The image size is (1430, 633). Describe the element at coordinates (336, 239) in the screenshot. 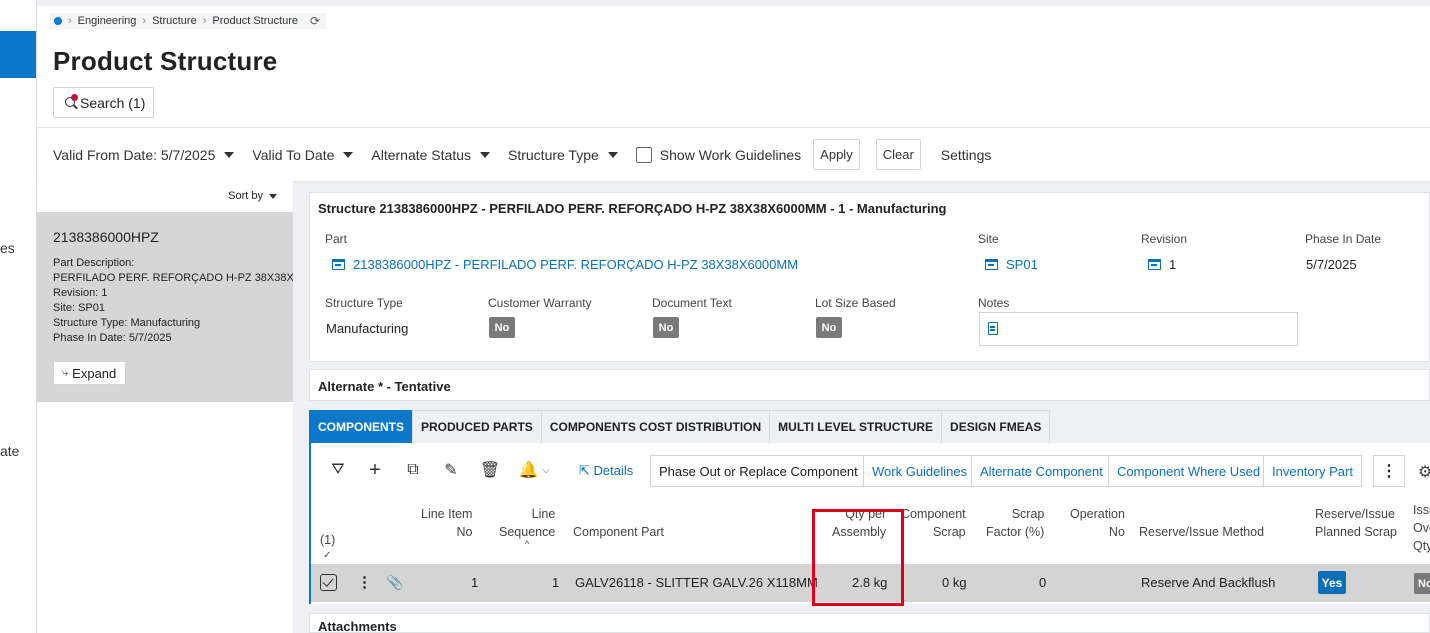

I see `part-label: Part` at that location.